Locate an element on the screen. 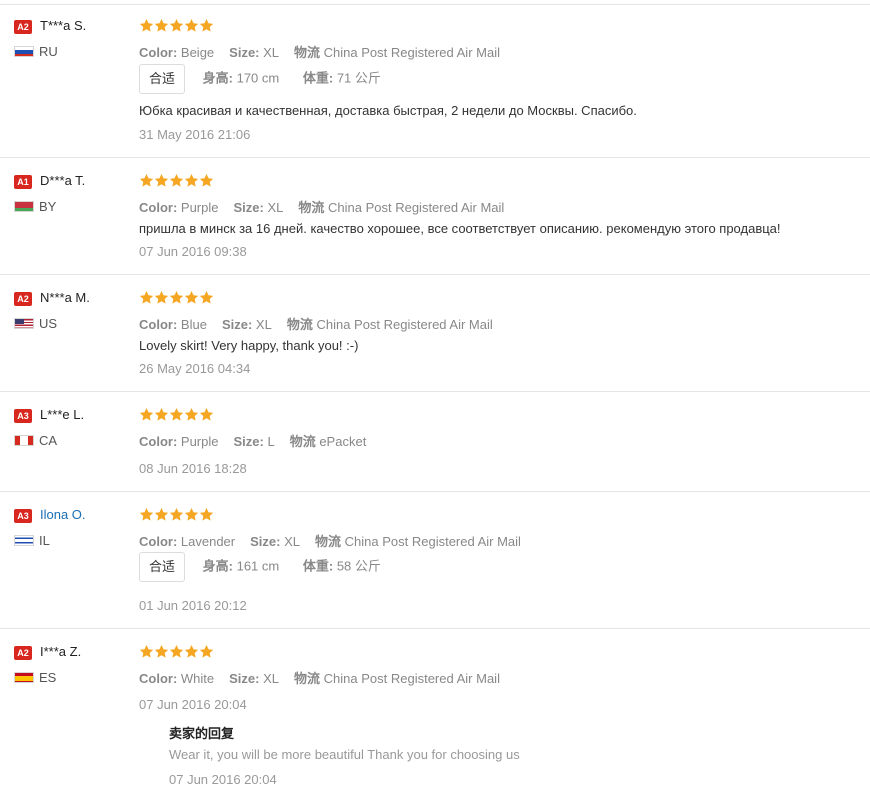 Image resolution: width=870 pixels, height=802 pixels. color-value: Lavender is located at coordinates (208, 541).